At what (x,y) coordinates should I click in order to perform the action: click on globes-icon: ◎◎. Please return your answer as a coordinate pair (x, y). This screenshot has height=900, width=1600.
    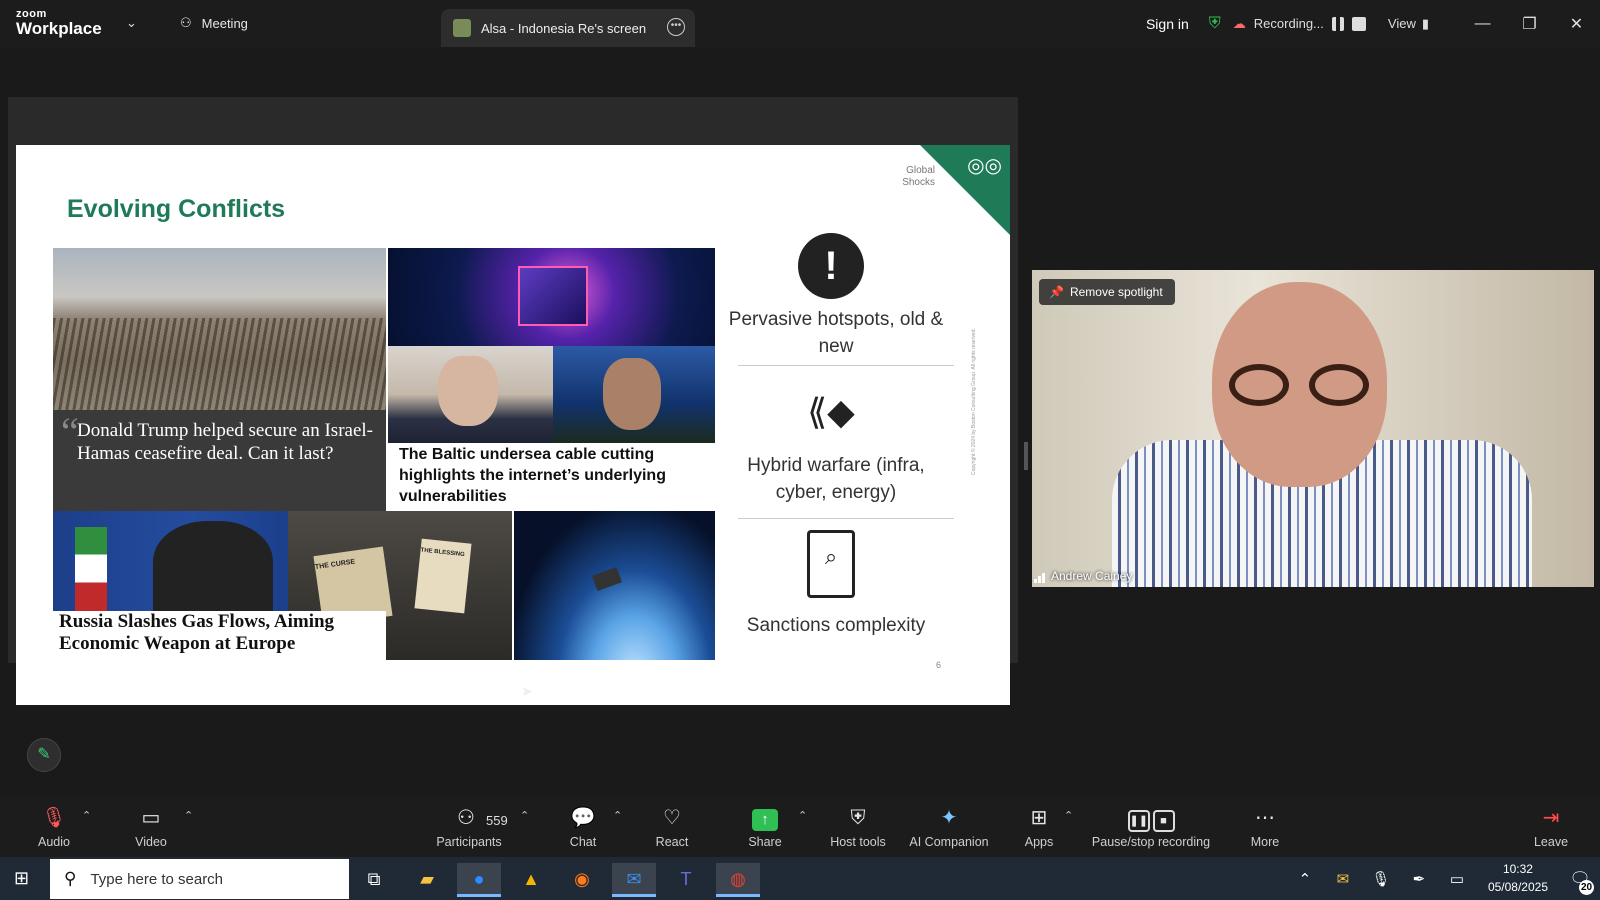
    Looking at the image, I should click on (984, 166).